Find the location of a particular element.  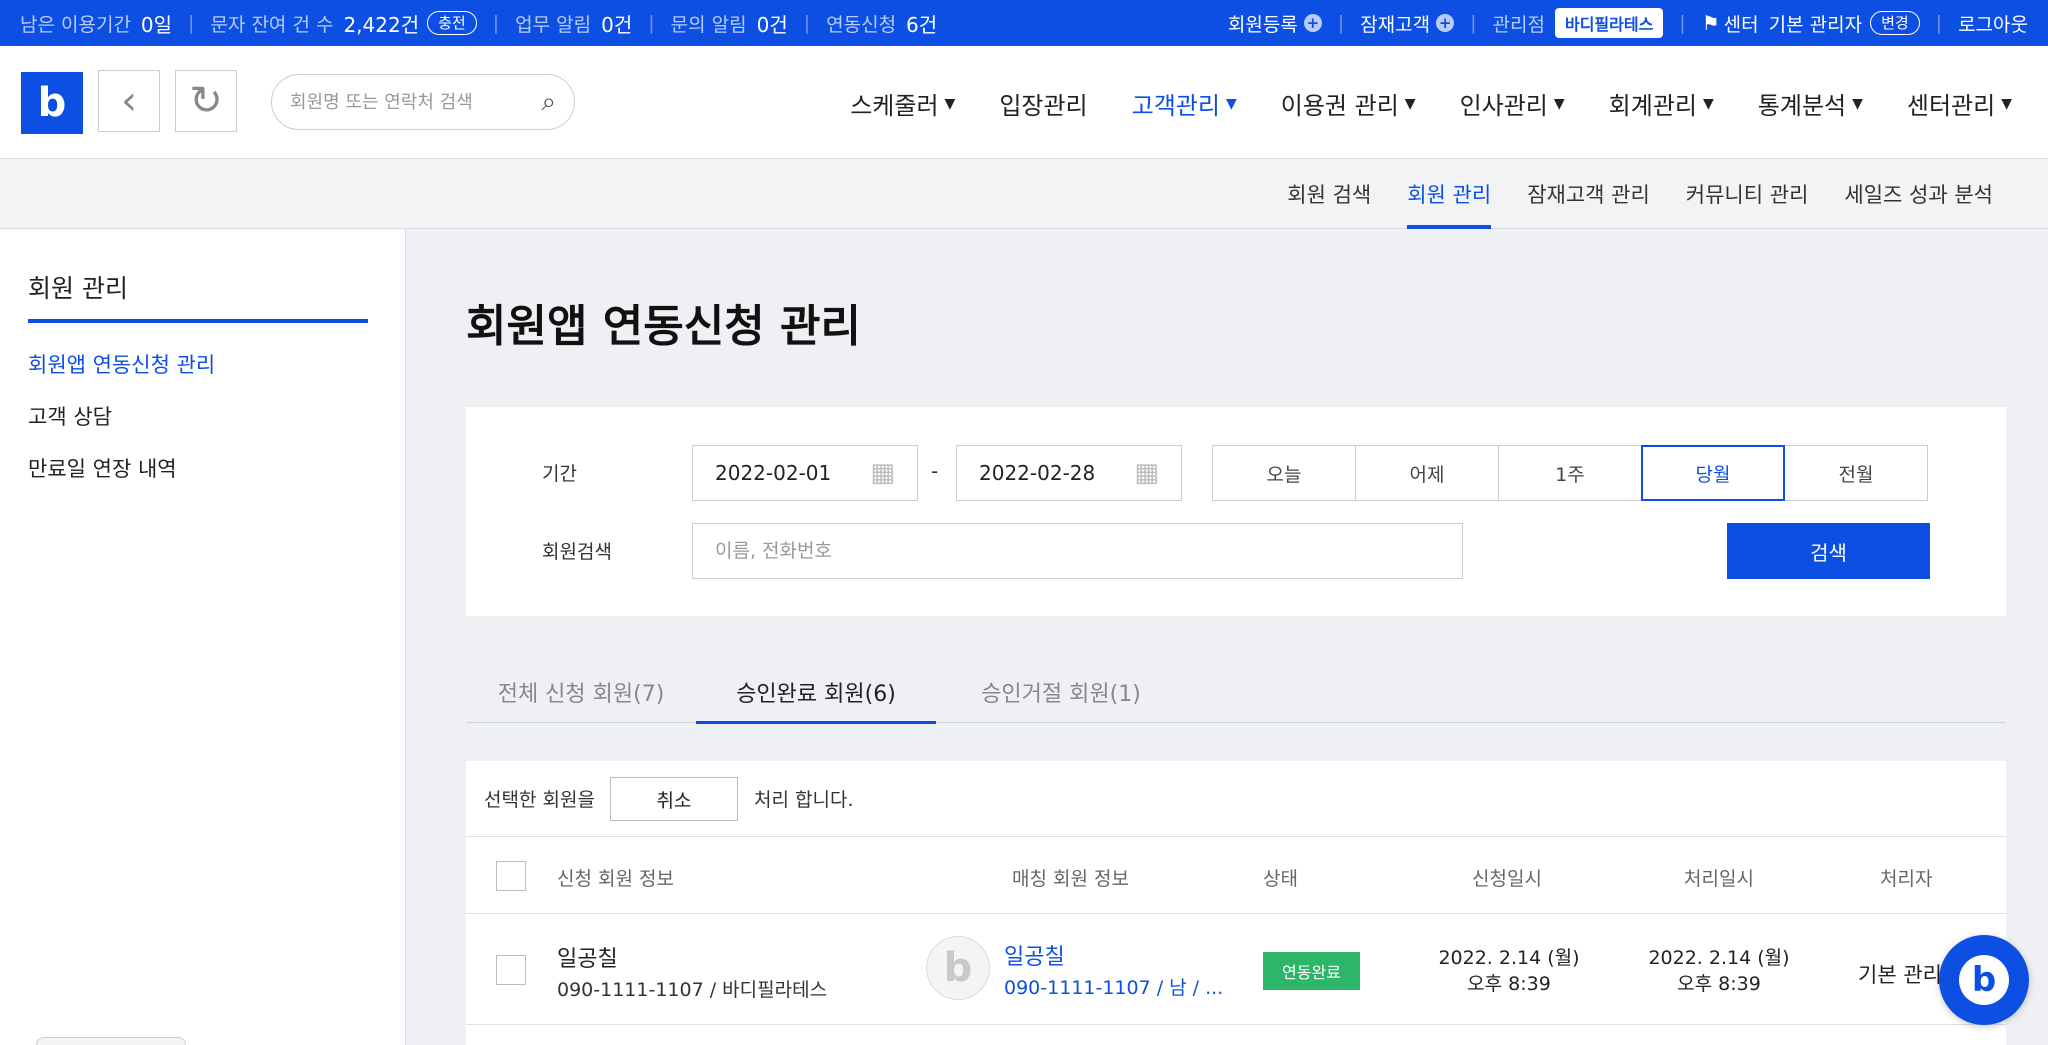

task-alert-value: 0건 is located at coordinates (616, 23).